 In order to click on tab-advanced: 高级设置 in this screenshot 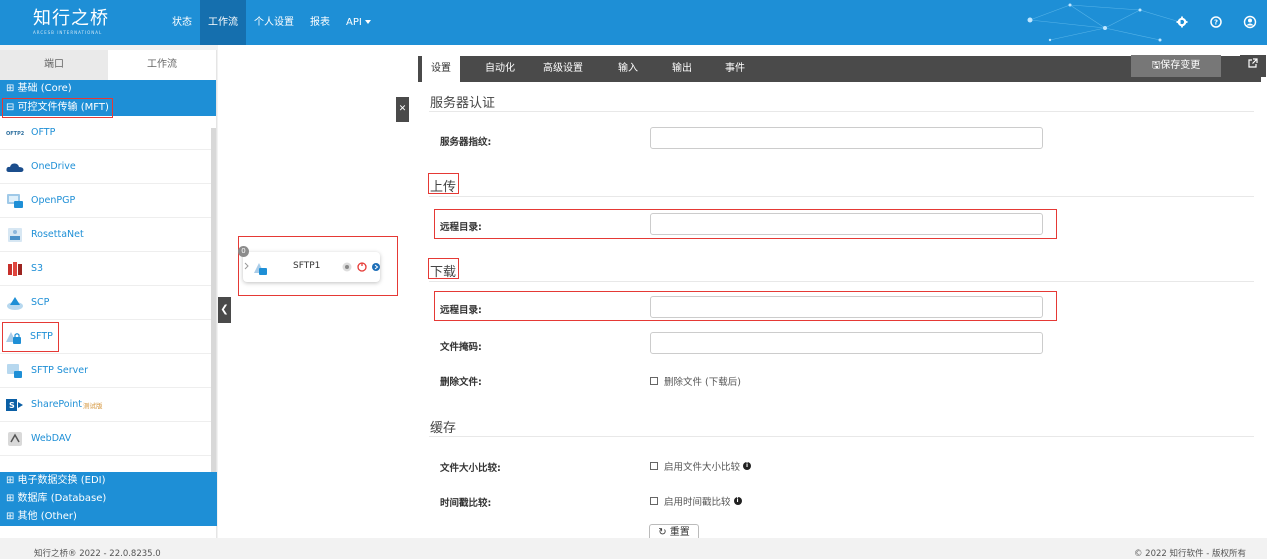, I will do `click(563, 69)`.